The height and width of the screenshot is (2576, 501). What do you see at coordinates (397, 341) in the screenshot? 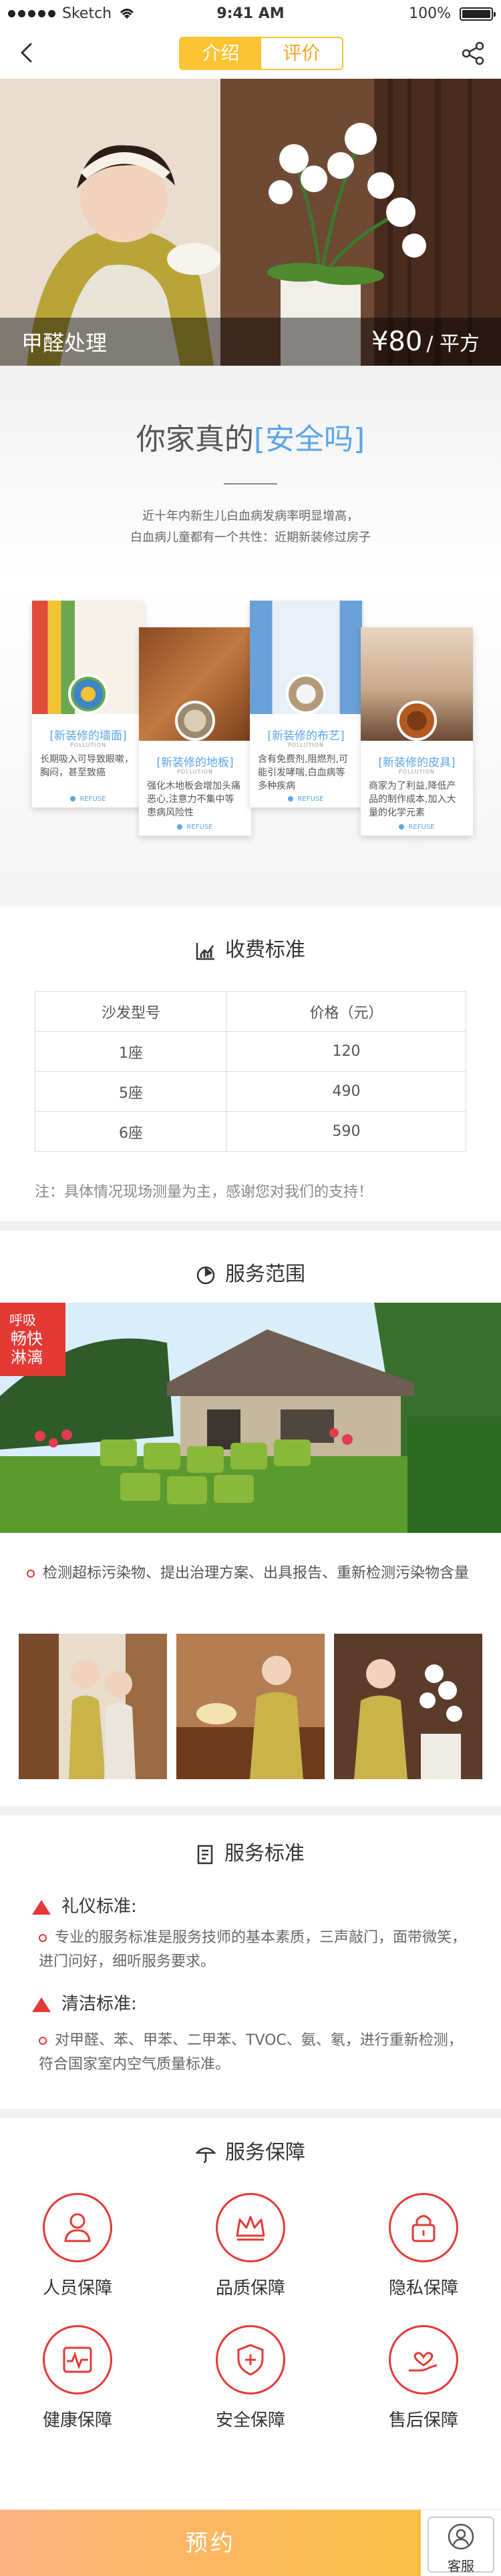
I see `hero-price: ¥80` at bounding box center [397, 341].